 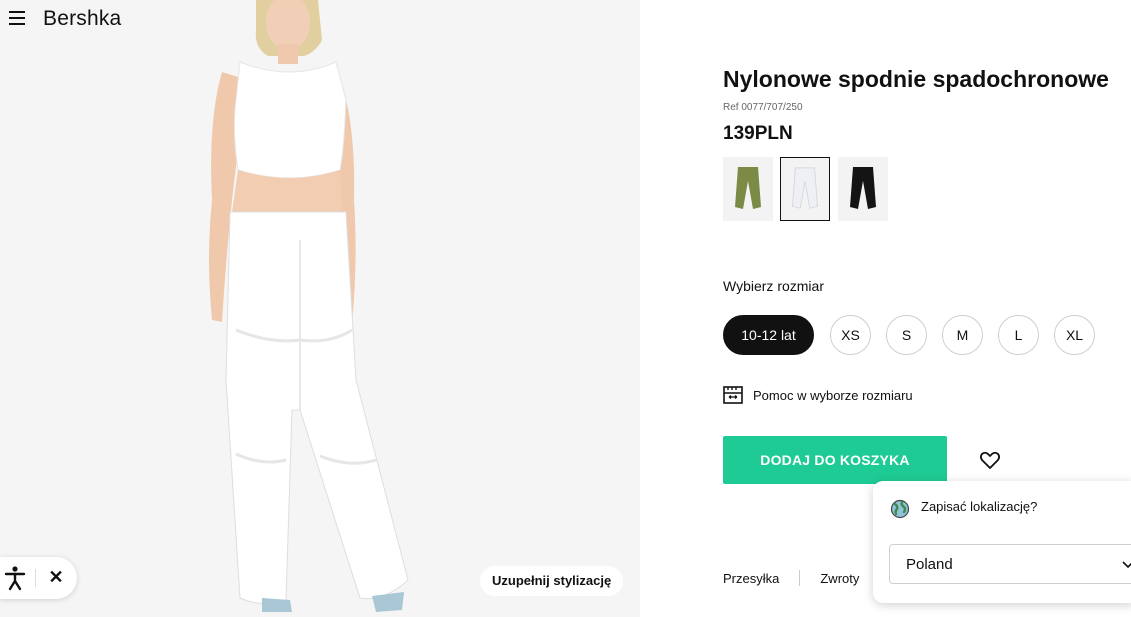 What do you see at coordinates (979, 506) in the screenshot?
I see `location-question: Zapisać lokalizację?` at bounding box center [979, 506].